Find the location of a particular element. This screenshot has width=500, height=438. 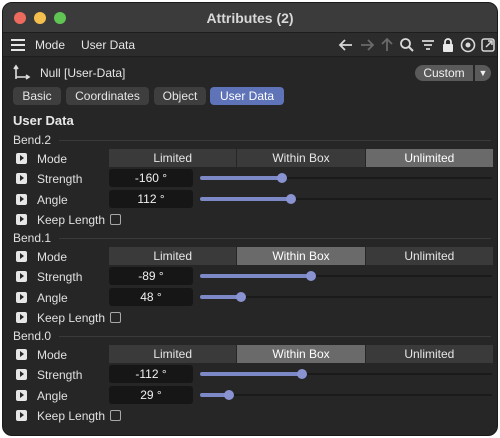

up-arrow-icon is located at coordinates (387, 45).